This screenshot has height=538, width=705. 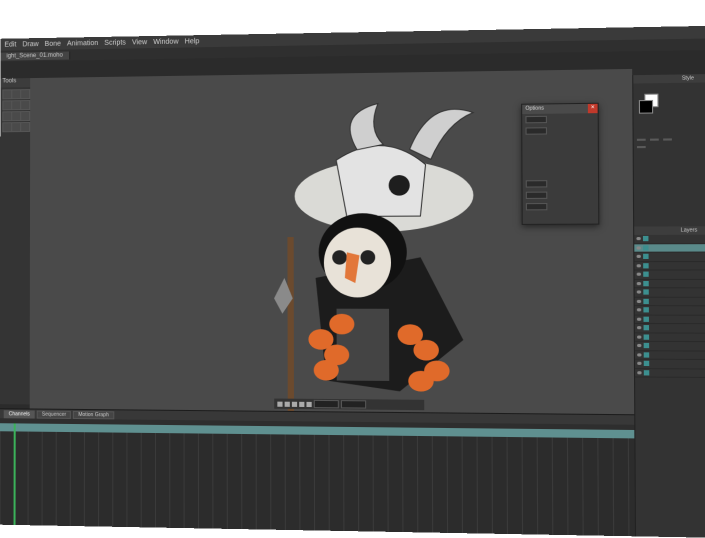 I want to click on tools-header: Tools, so click(x=15, y=82).